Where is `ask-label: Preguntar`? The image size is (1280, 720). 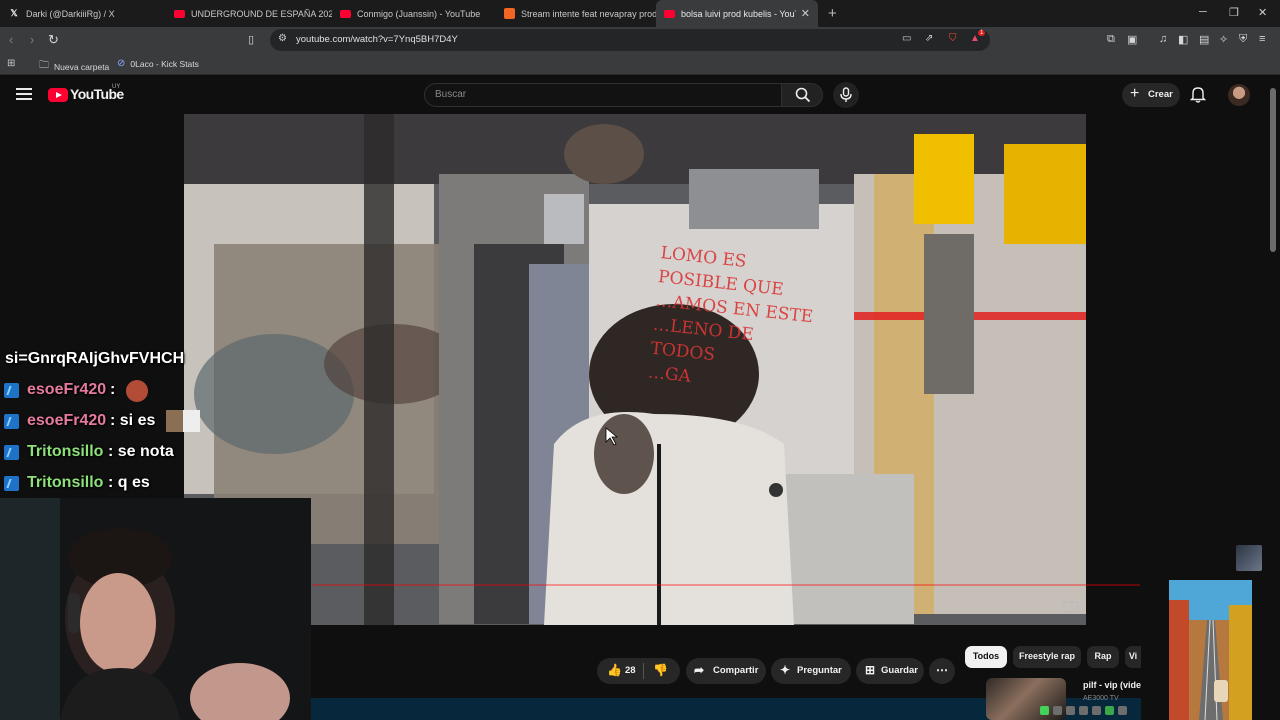 ask-label: Preguntar is located at coordinates (819, 670).